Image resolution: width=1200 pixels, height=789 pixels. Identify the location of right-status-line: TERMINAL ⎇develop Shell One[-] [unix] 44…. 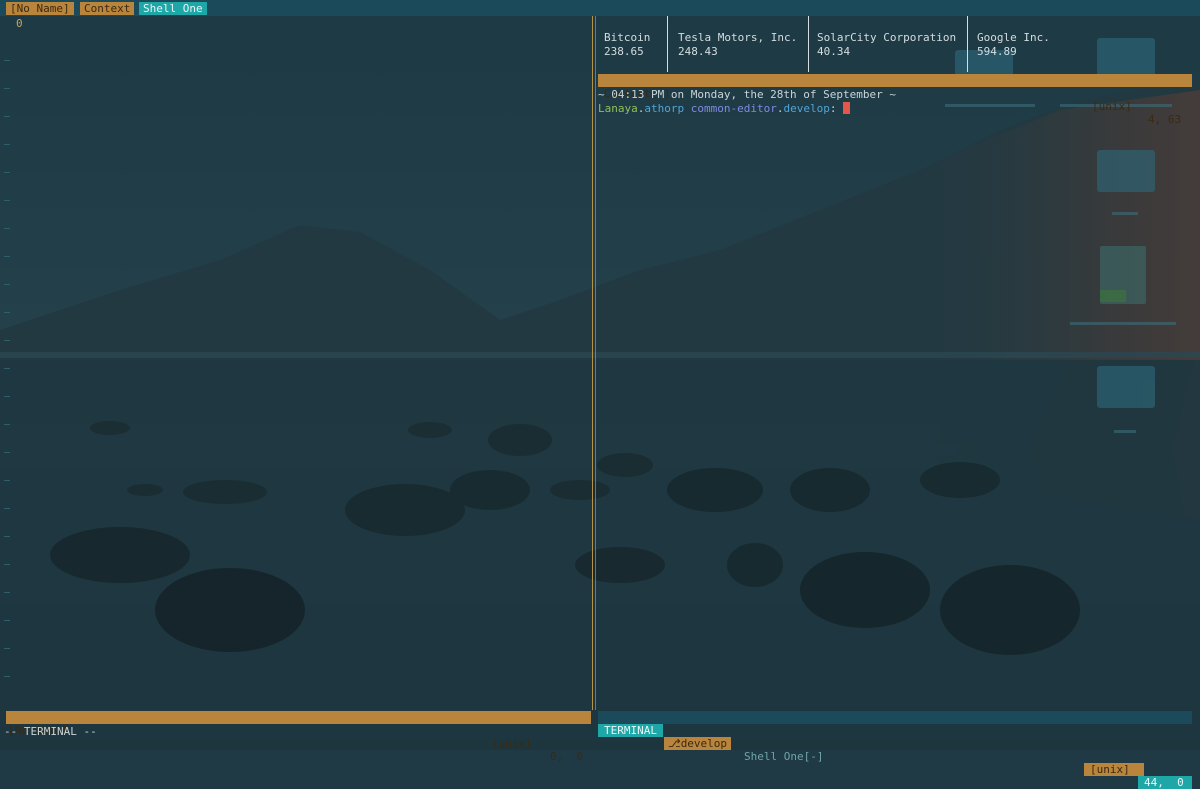
(895, 750).